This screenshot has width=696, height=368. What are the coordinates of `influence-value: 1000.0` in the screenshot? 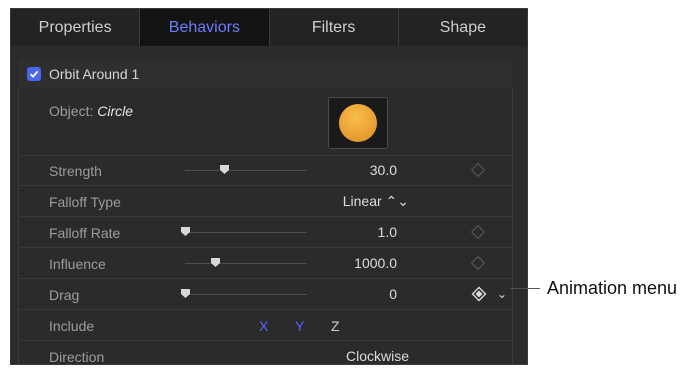 It's located at (375, 263).